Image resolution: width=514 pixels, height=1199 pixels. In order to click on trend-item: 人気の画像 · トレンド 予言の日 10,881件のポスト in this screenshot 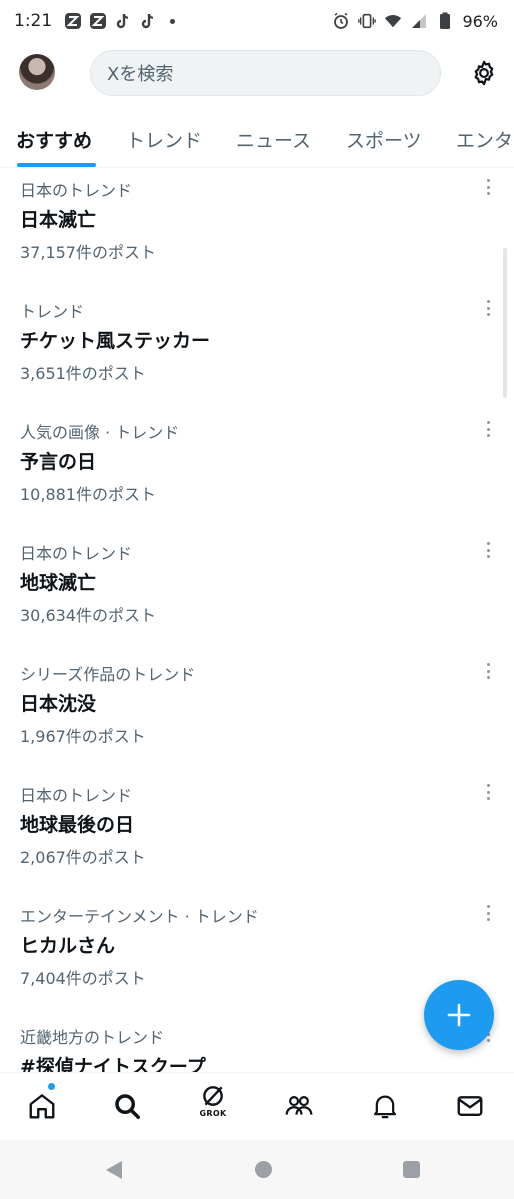, I will do `click(257, 479)`.